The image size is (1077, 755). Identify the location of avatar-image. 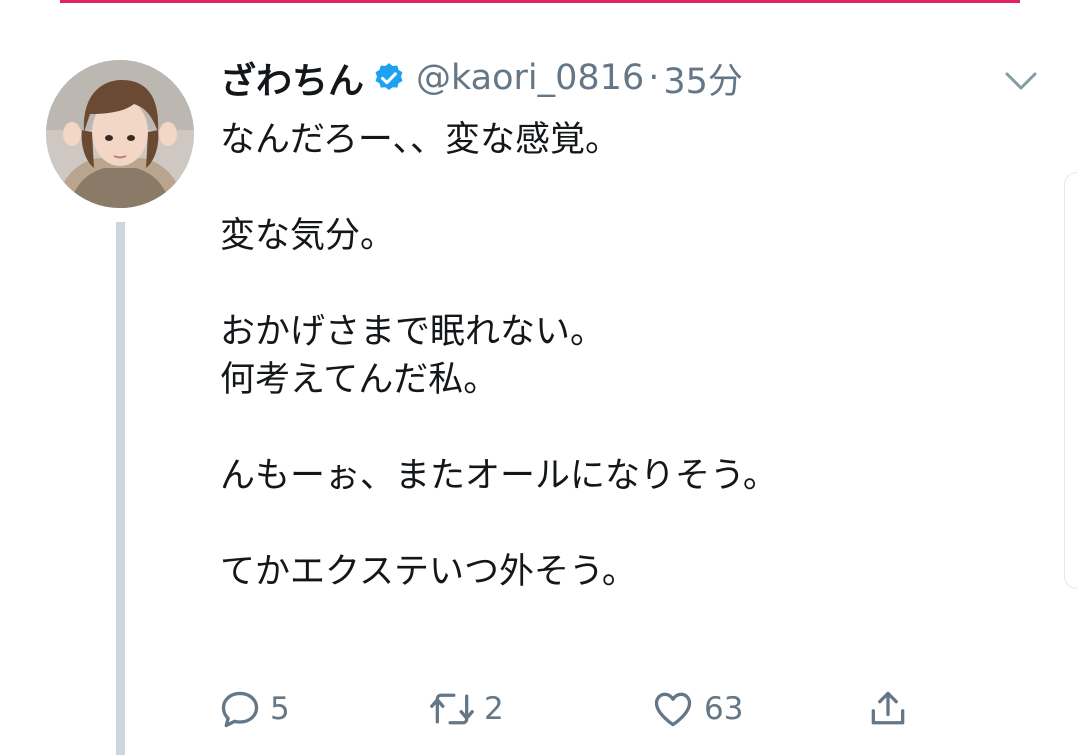
(120, 134).